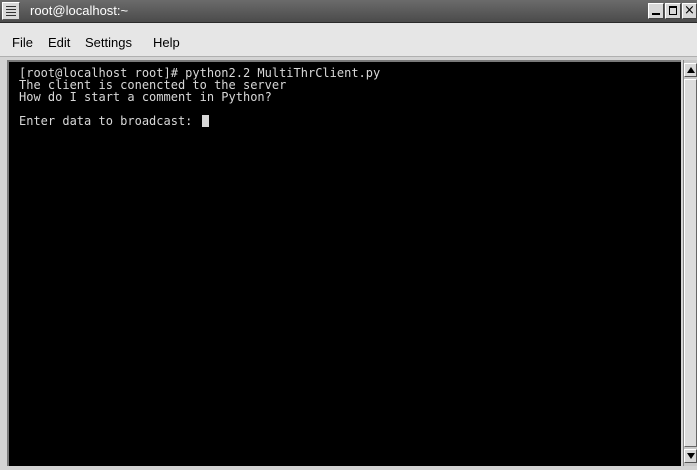  What do you see at coordinates (348, 40) in the screenshot?
I see `menu-bar: File Edit Settings Help` at bounding box center [348, 40].